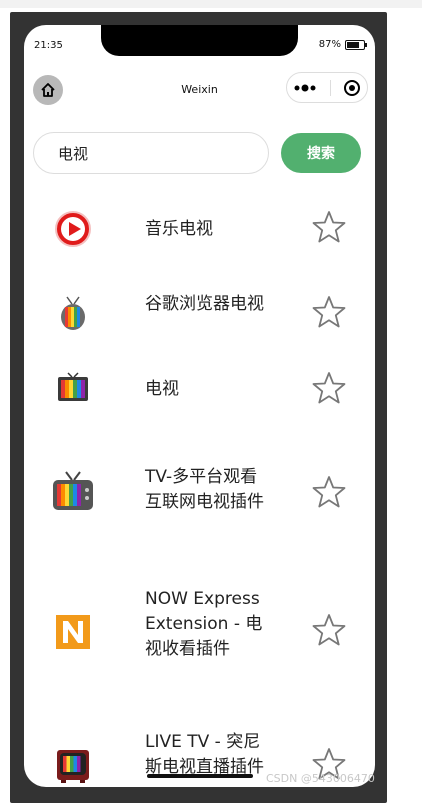  Describe the element at coordinates (162, 389) in the screenshot. I see `item-name: 电视` at that location.